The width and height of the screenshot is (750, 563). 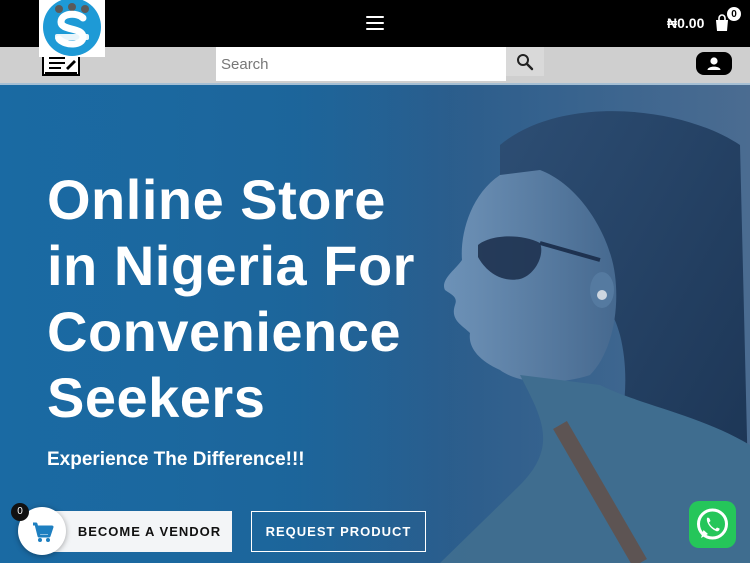 I want to click on hamburger-menu-icon, so click(x=375, y=23).